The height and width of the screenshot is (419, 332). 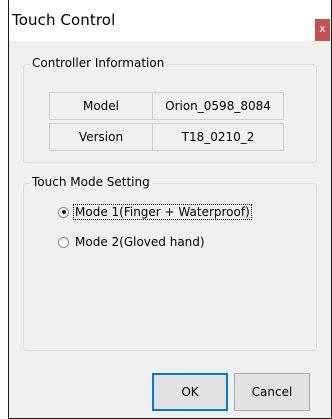 I want to click on close-button: x, so click(x=322, y=30).